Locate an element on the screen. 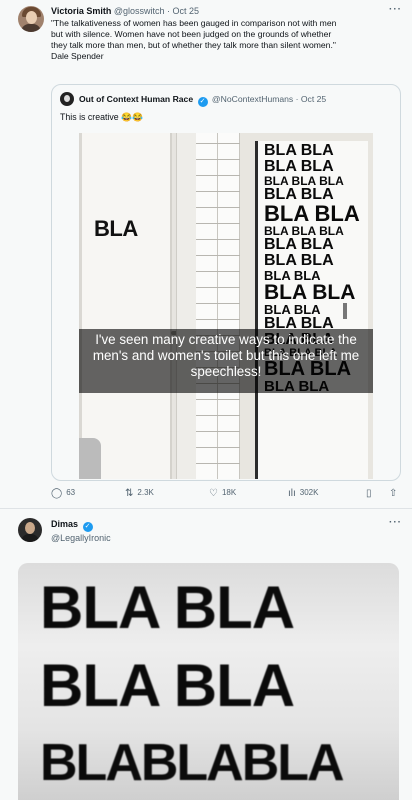  quoted-author-name: Out of Context Human Race is located at coordinates (136, 99).